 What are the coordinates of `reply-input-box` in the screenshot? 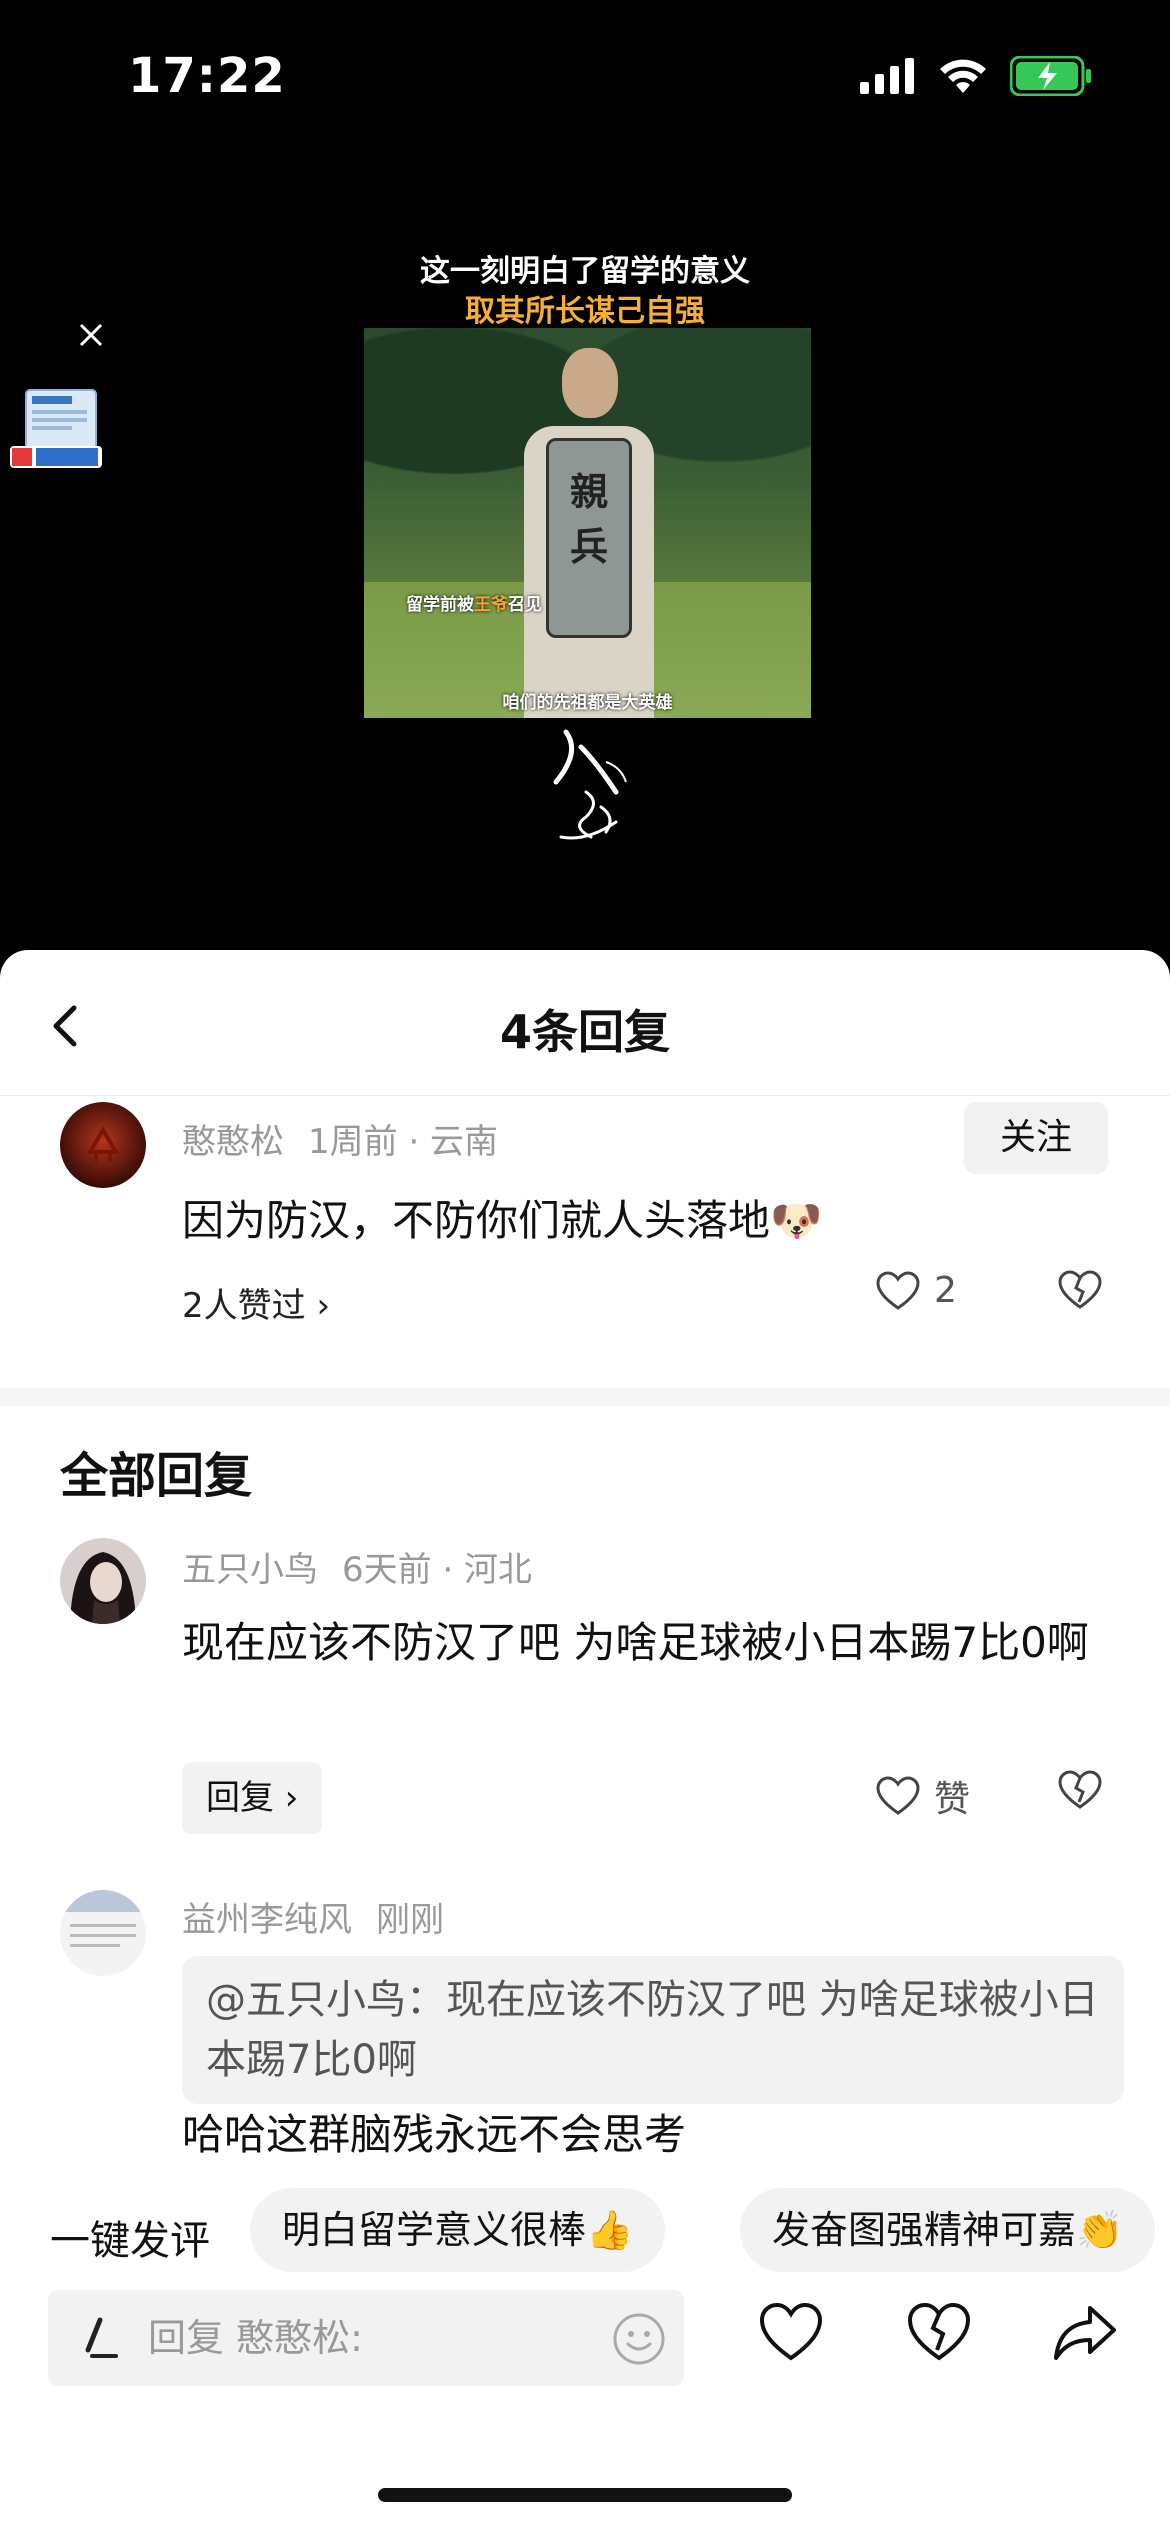 It's located at (366, 2338).